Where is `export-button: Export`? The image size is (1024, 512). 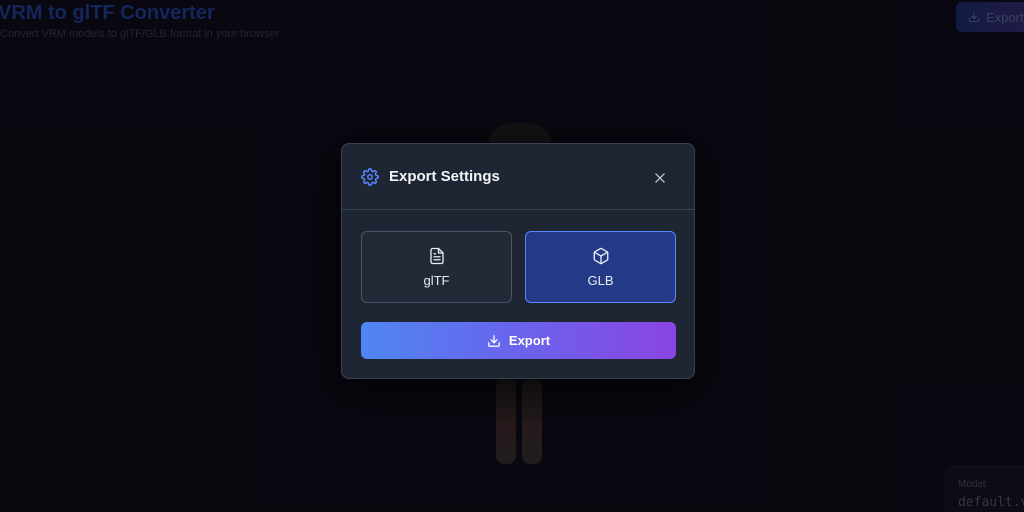
export-button: Export is located at coordinates (518, 340).